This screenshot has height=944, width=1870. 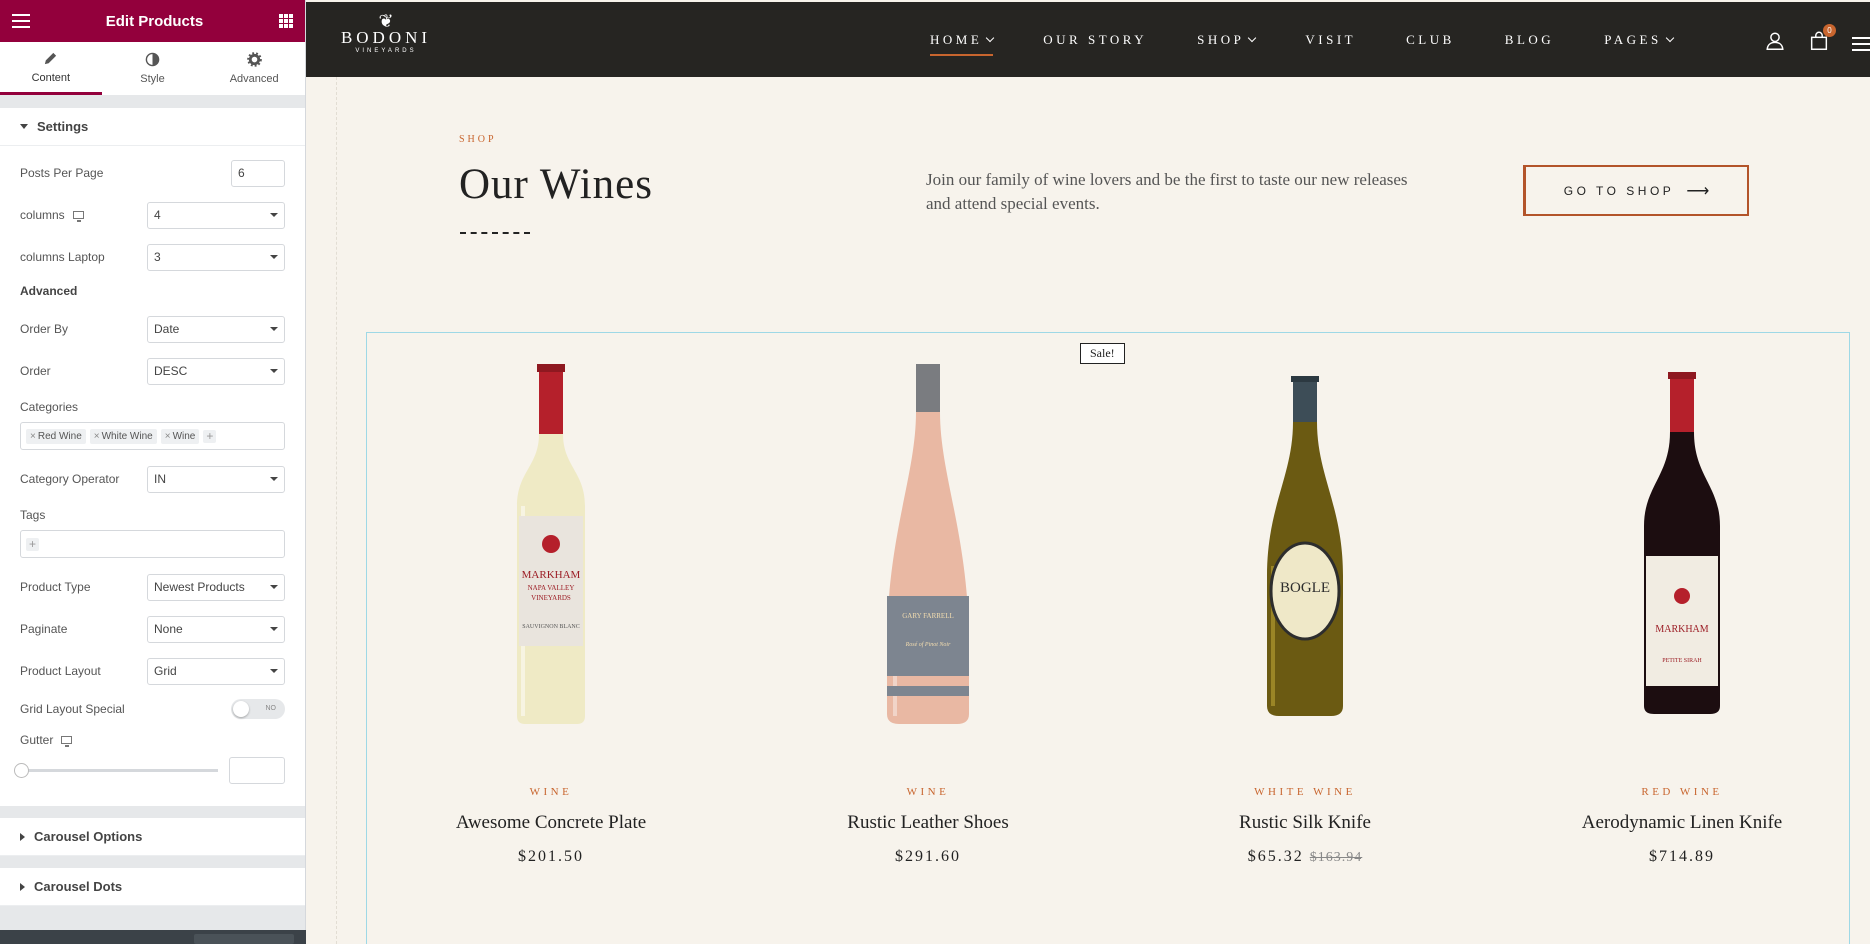 What do you see at coordinates (551, 588) in the screenshot?
I see `bottle-region-text: NAPA VALLEY` at bounding box center [551, 588].